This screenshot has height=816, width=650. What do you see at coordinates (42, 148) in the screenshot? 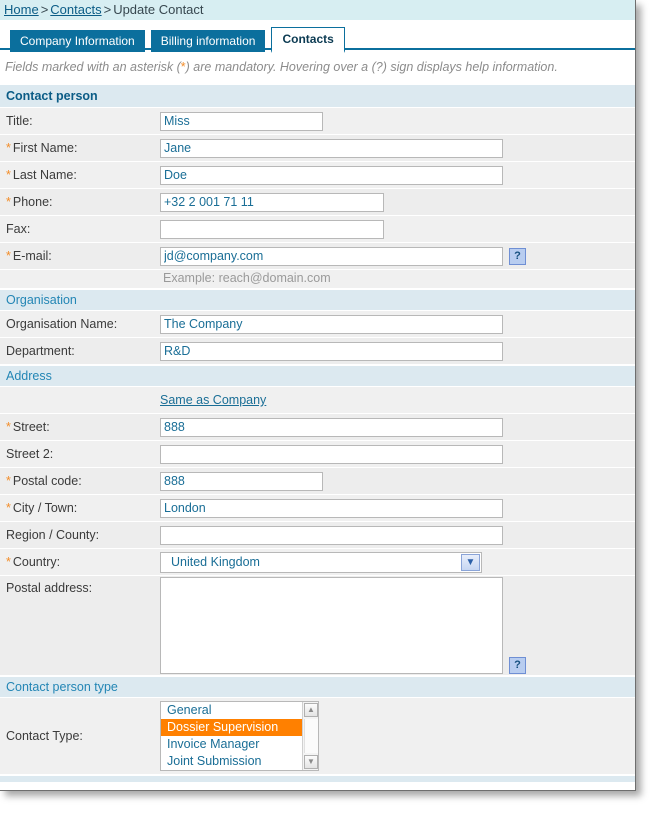
I see `label-first-name: * First Name:` at bounding box center [42, 148].